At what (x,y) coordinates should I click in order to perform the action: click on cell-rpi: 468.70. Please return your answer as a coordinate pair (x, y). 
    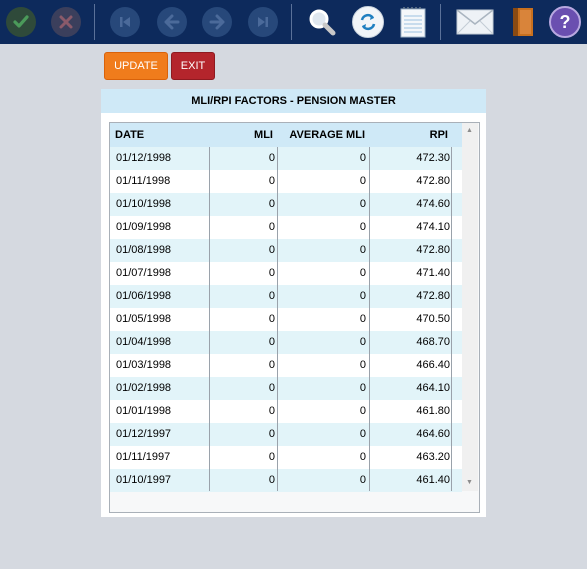
    Looking at the image, I should click on (433, 342).